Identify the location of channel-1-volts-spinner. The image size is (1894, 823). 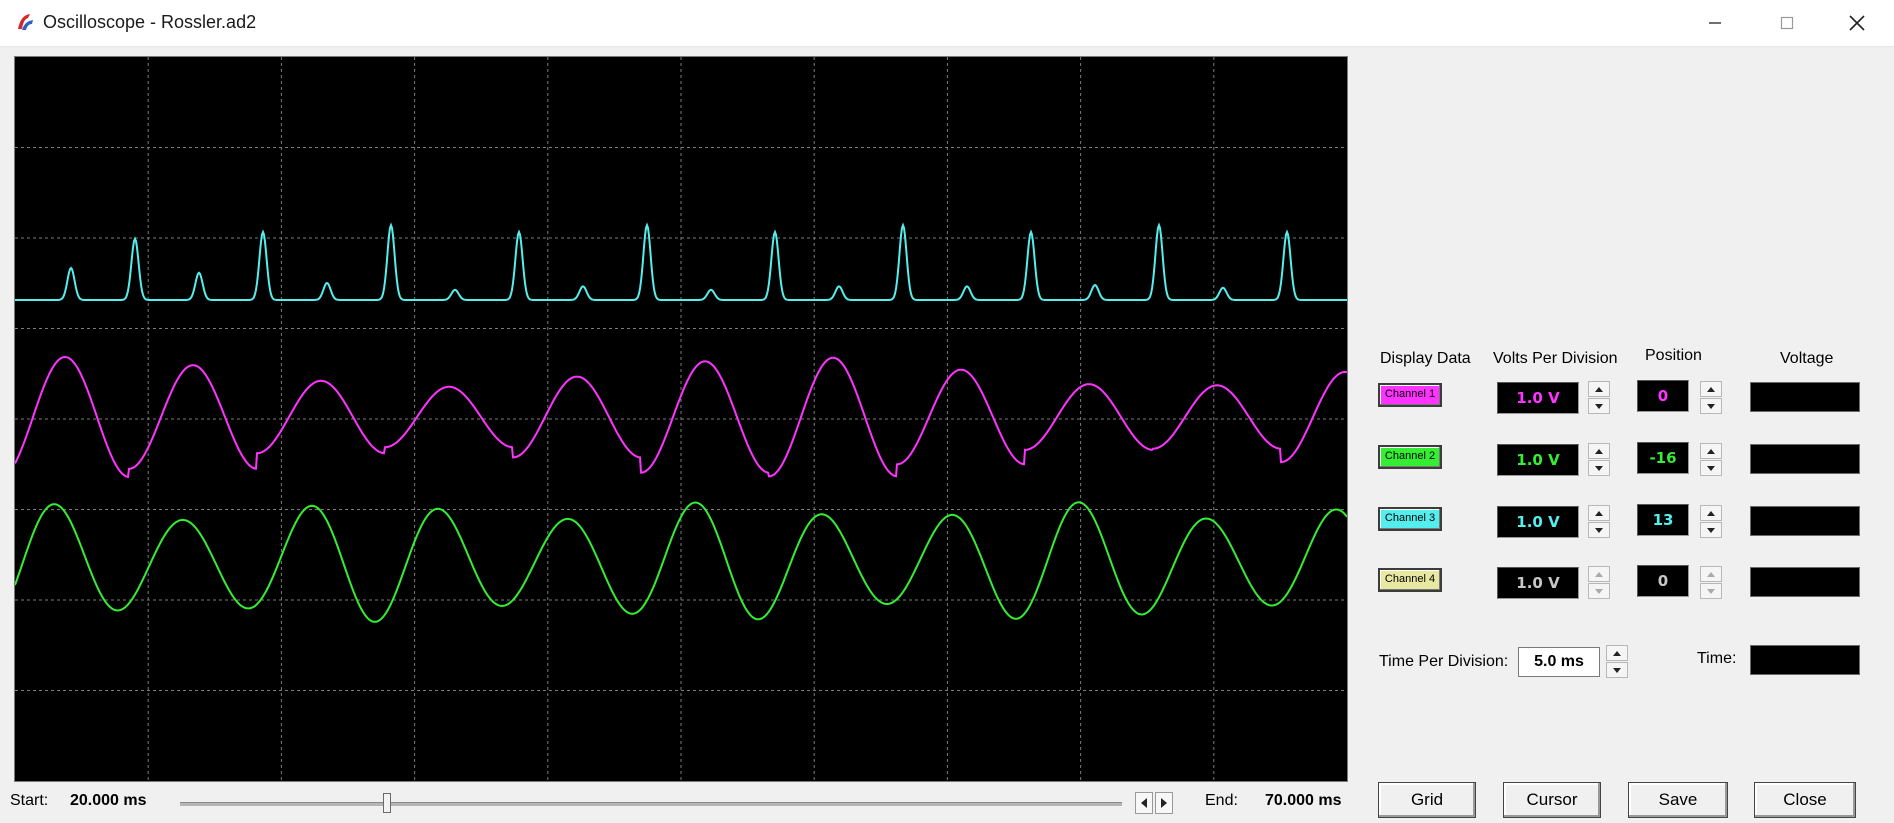
(1599, 398).